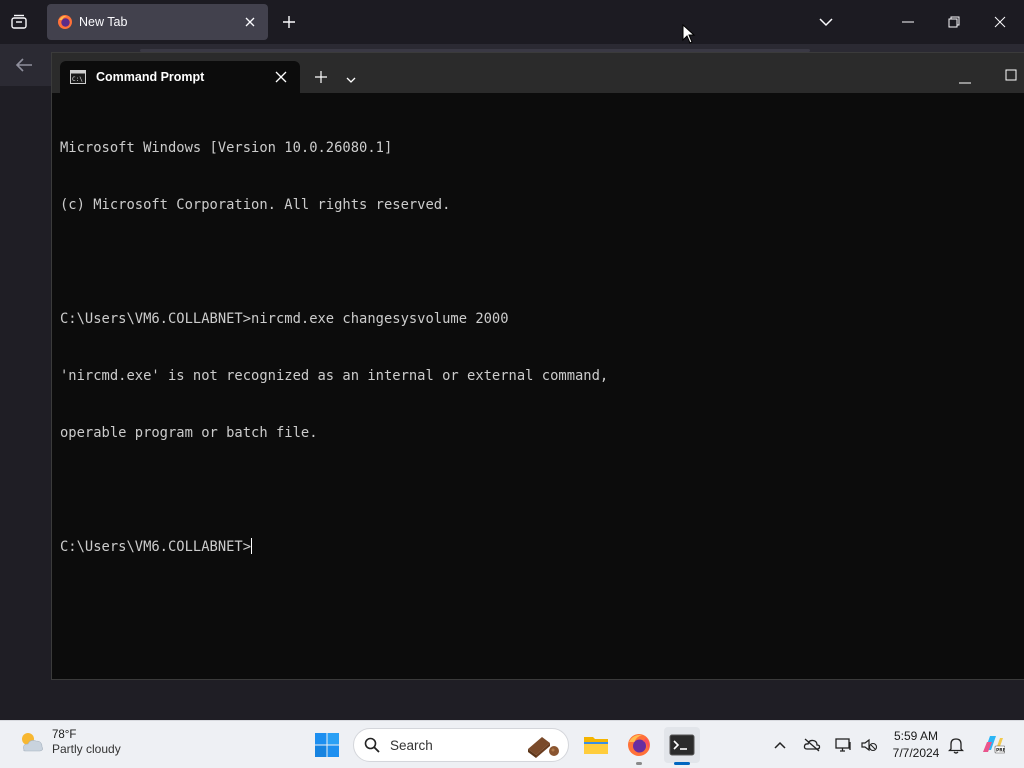 The image size is (1024, 768). I want to click on weather-widget: 78°F Partly cloudy, so click(68, 742).